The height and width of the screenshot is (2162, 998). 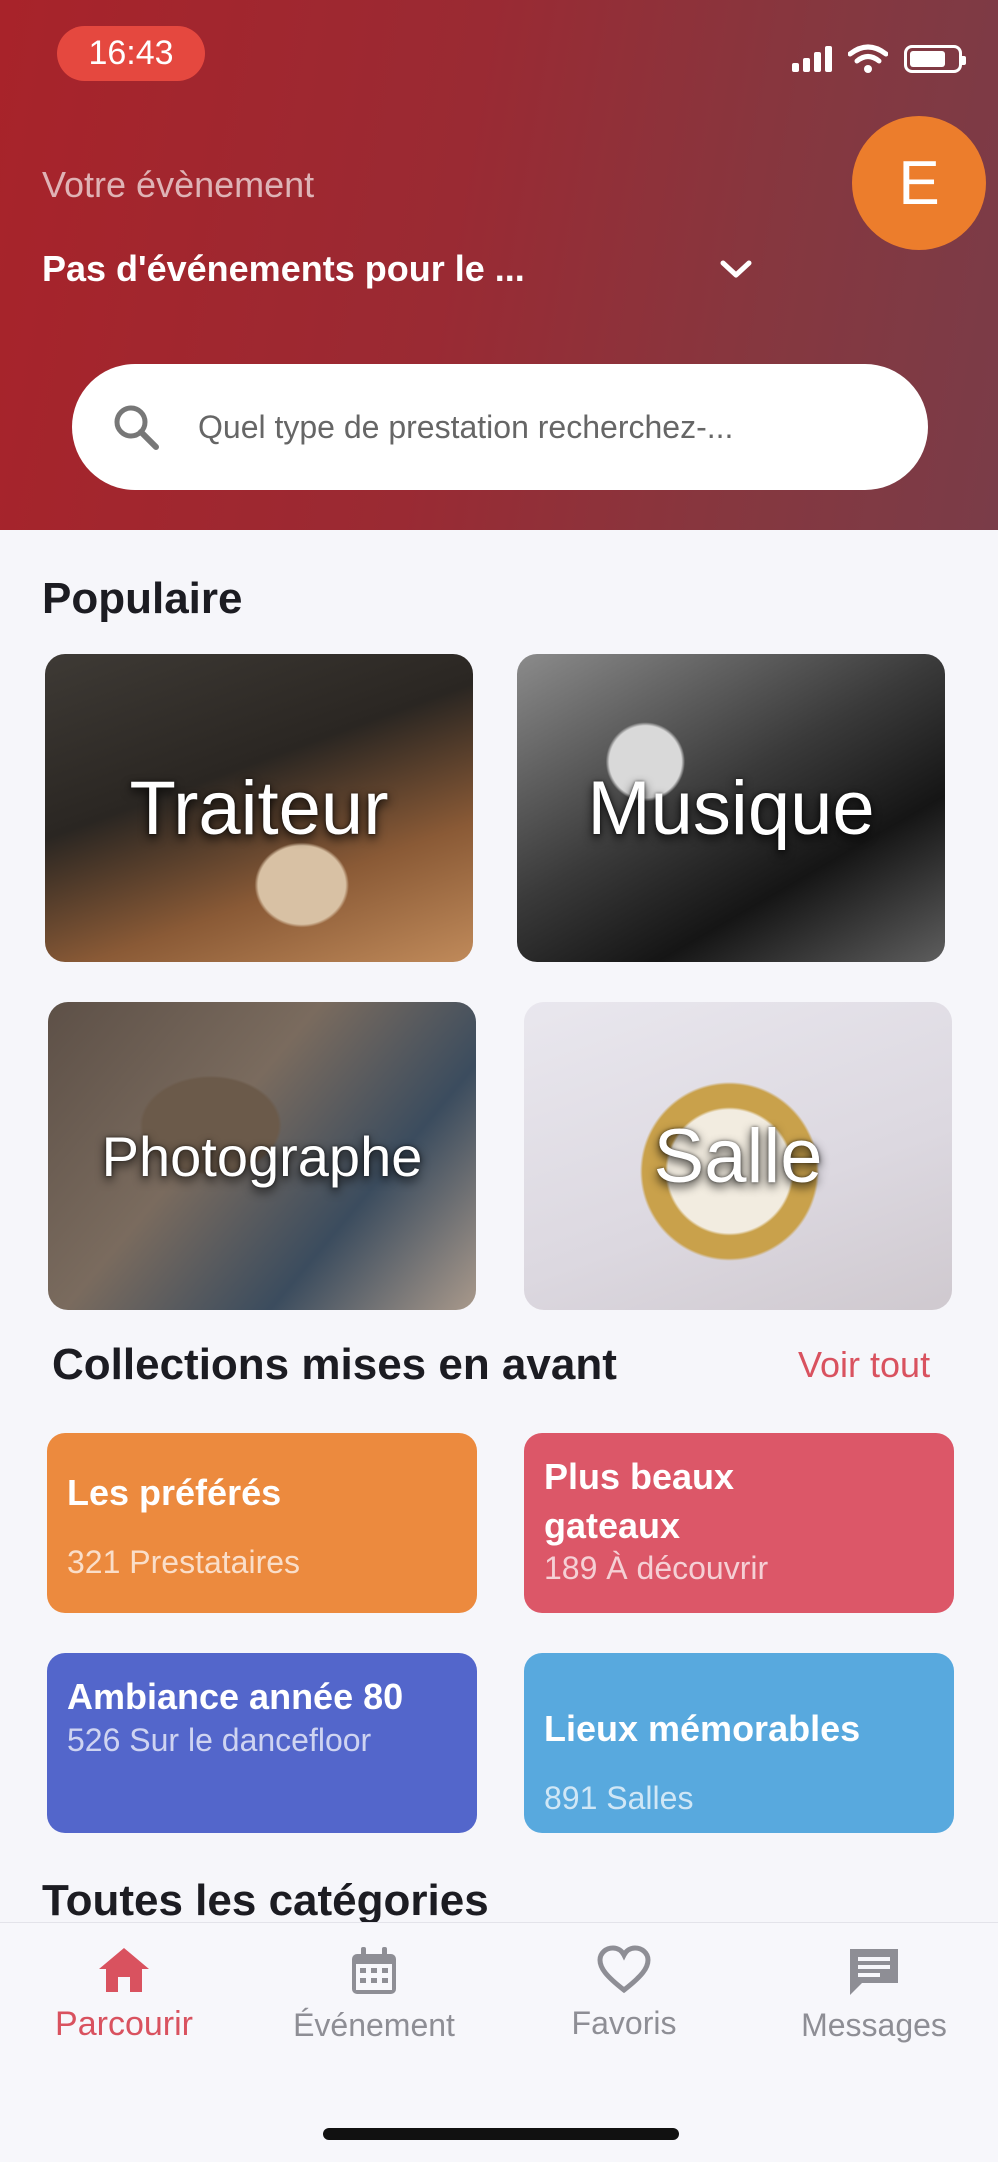 What do you see at coordinates (265, 1900) in the screenshot?
I see `categories-title: Toutes les catégories` at bounding box center [265, 1900].